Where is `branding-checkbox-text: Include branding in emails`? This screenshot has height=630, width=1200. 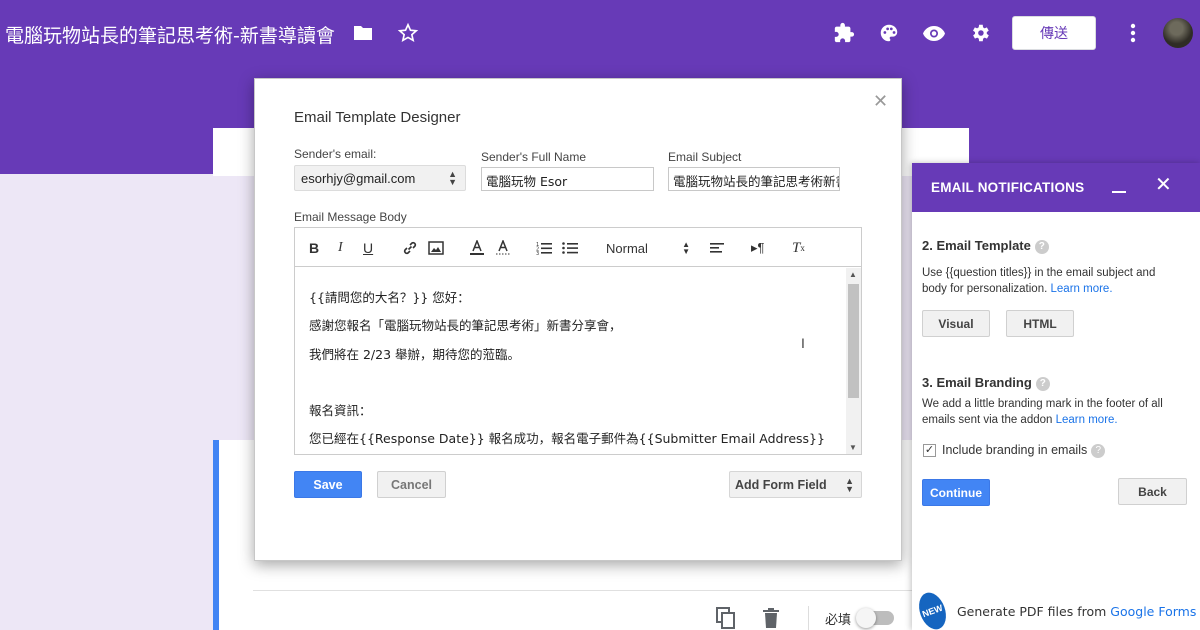 branding-checkbox-text: Include branding in emails is located at coordinates (1015, 450).